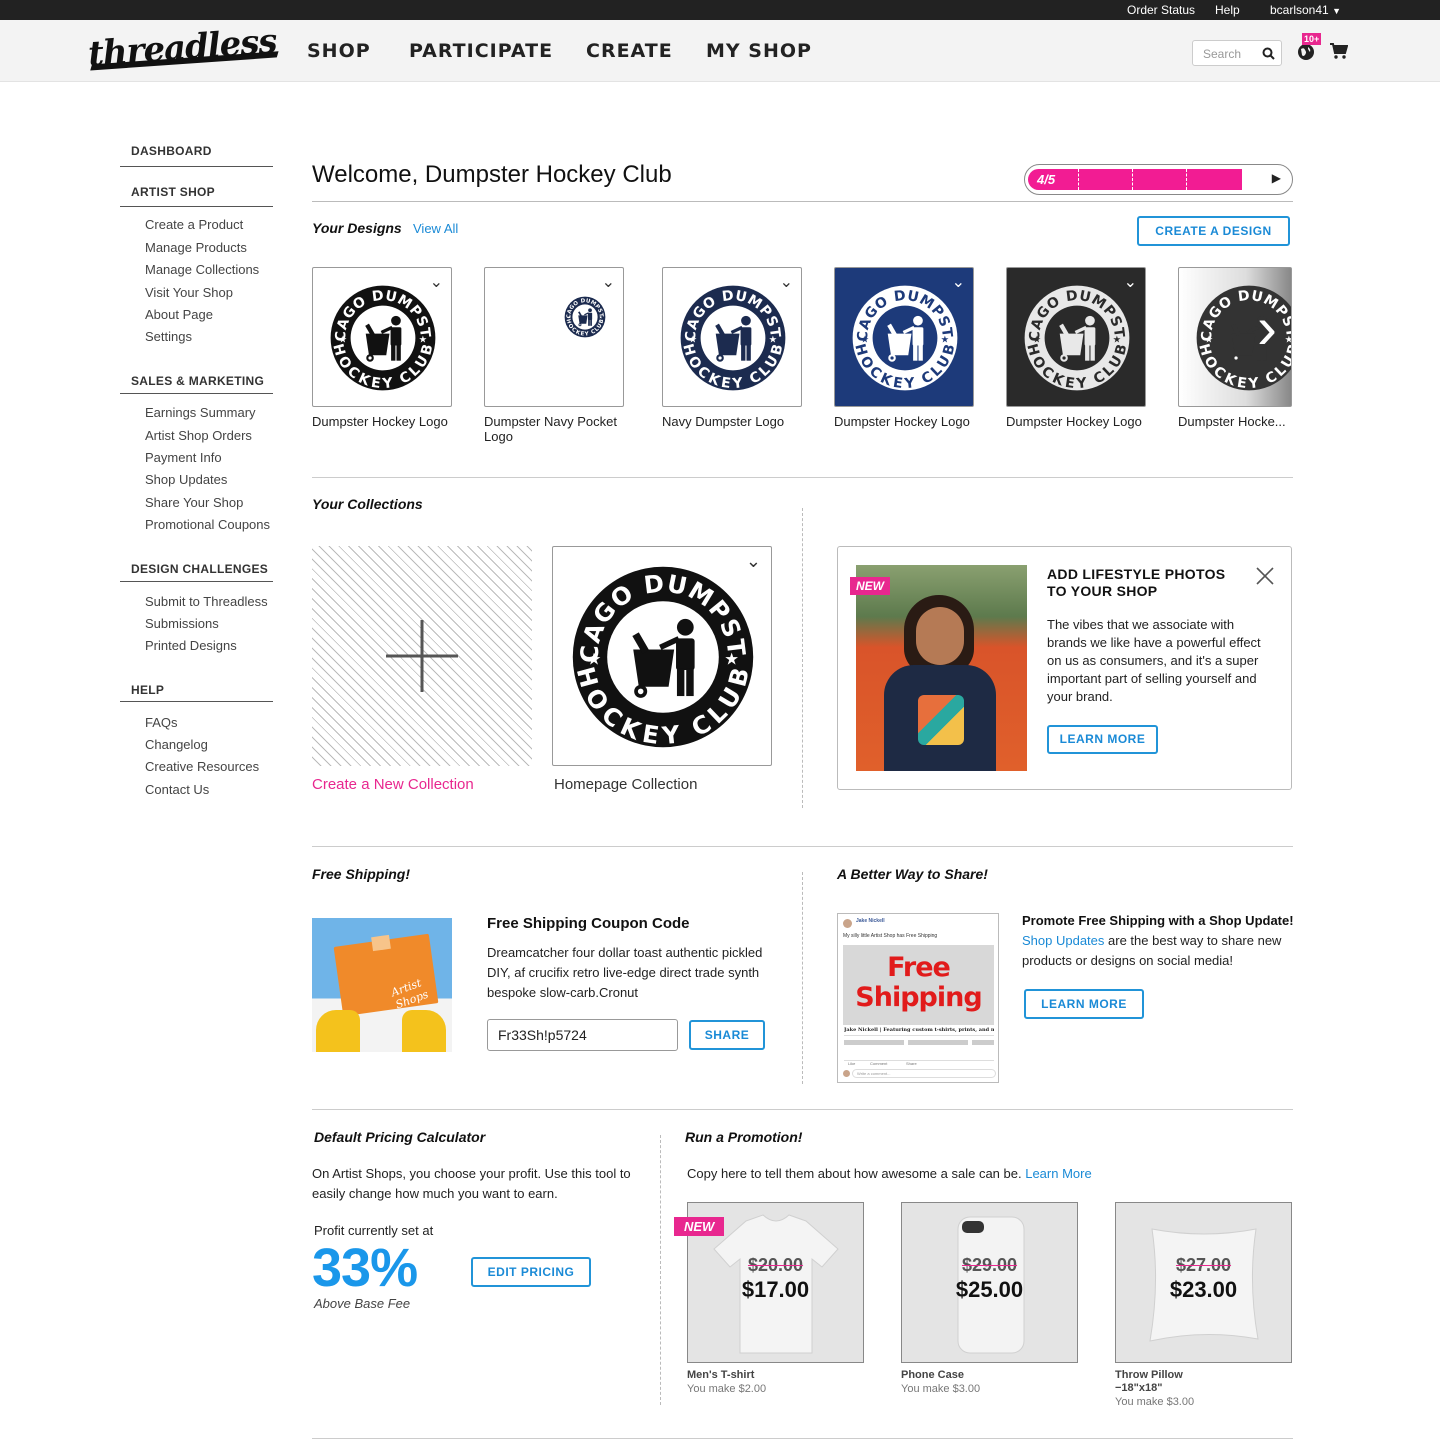  Describe the element at coordinates (177, 789) in the screenshot. I see `sidebar-item-contact: Contact Us` at that location.